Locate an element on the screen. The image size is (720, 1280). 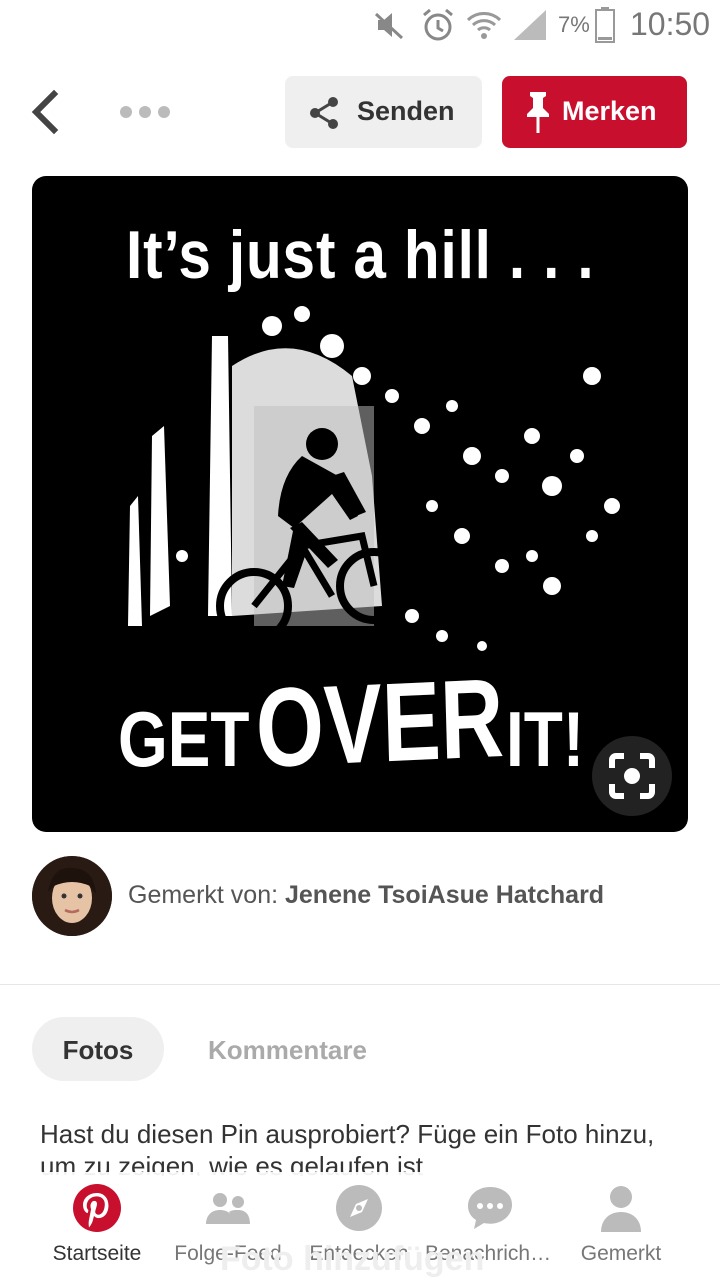
compass-icon is located at coordinates (359, 1208).